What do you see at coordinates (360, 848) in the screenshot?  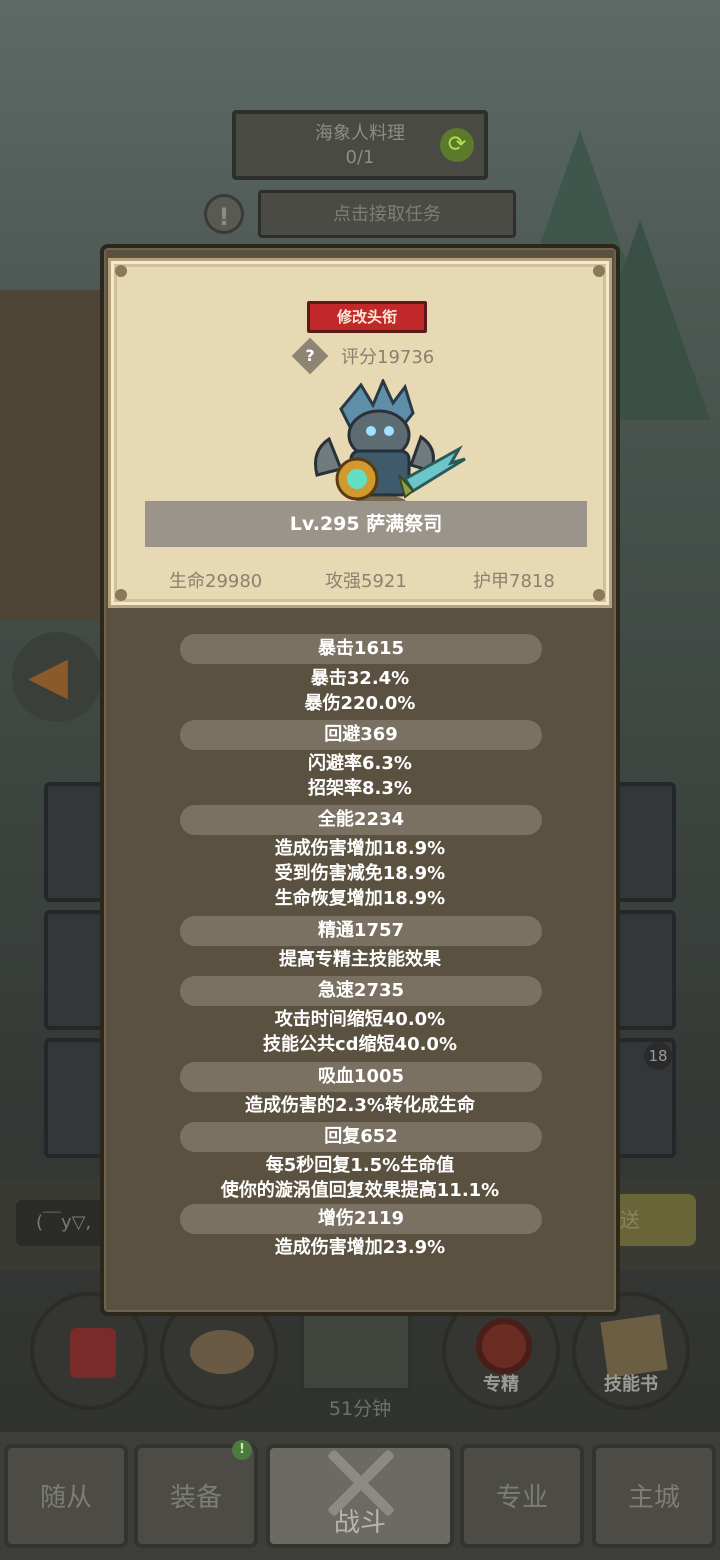 I see `attr-line: 造成伤害增加18.9%` at bounding box center [360, 848].